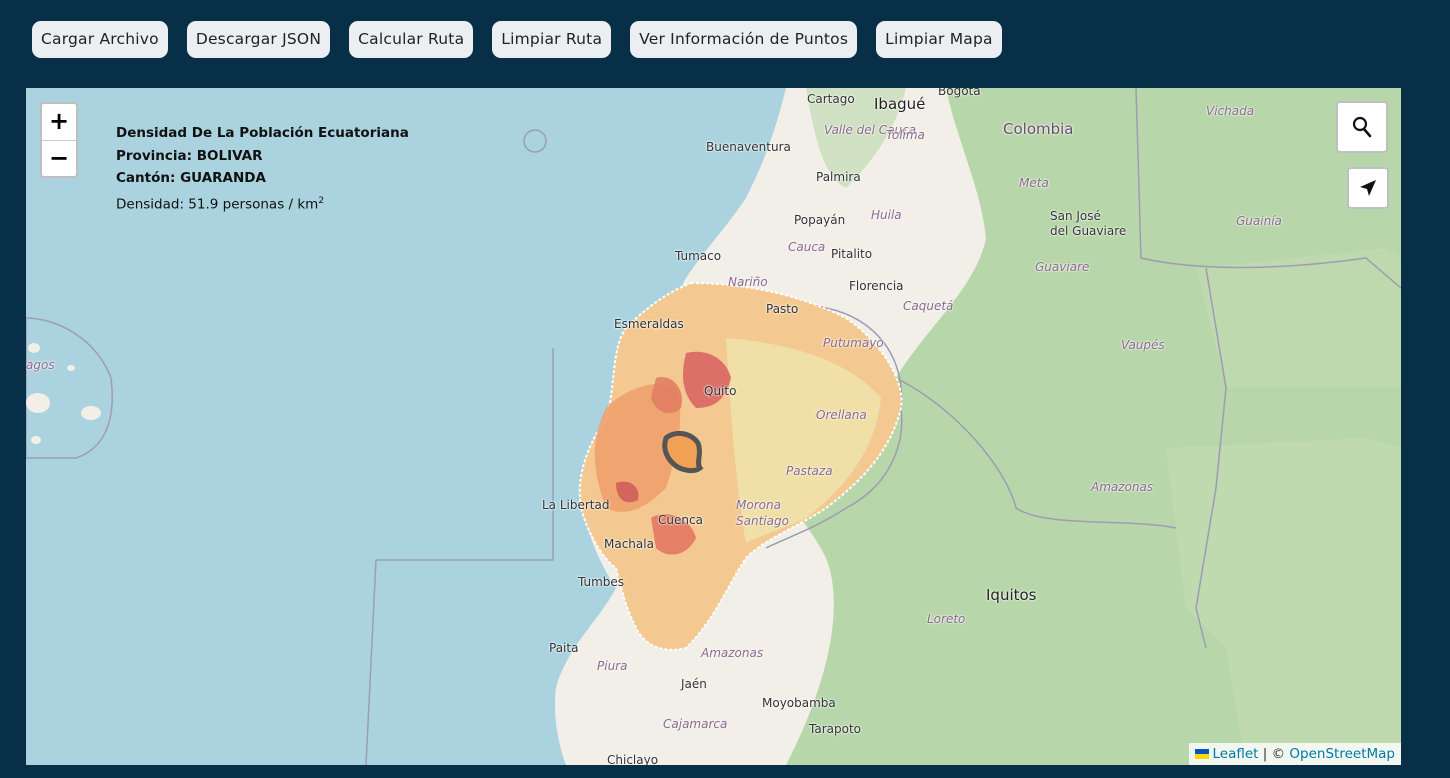  What do you see at coordinates (1038, 129) in the screenshot?
I see `map-label-colombia: Colombia` at bounding box center [1038, 129].